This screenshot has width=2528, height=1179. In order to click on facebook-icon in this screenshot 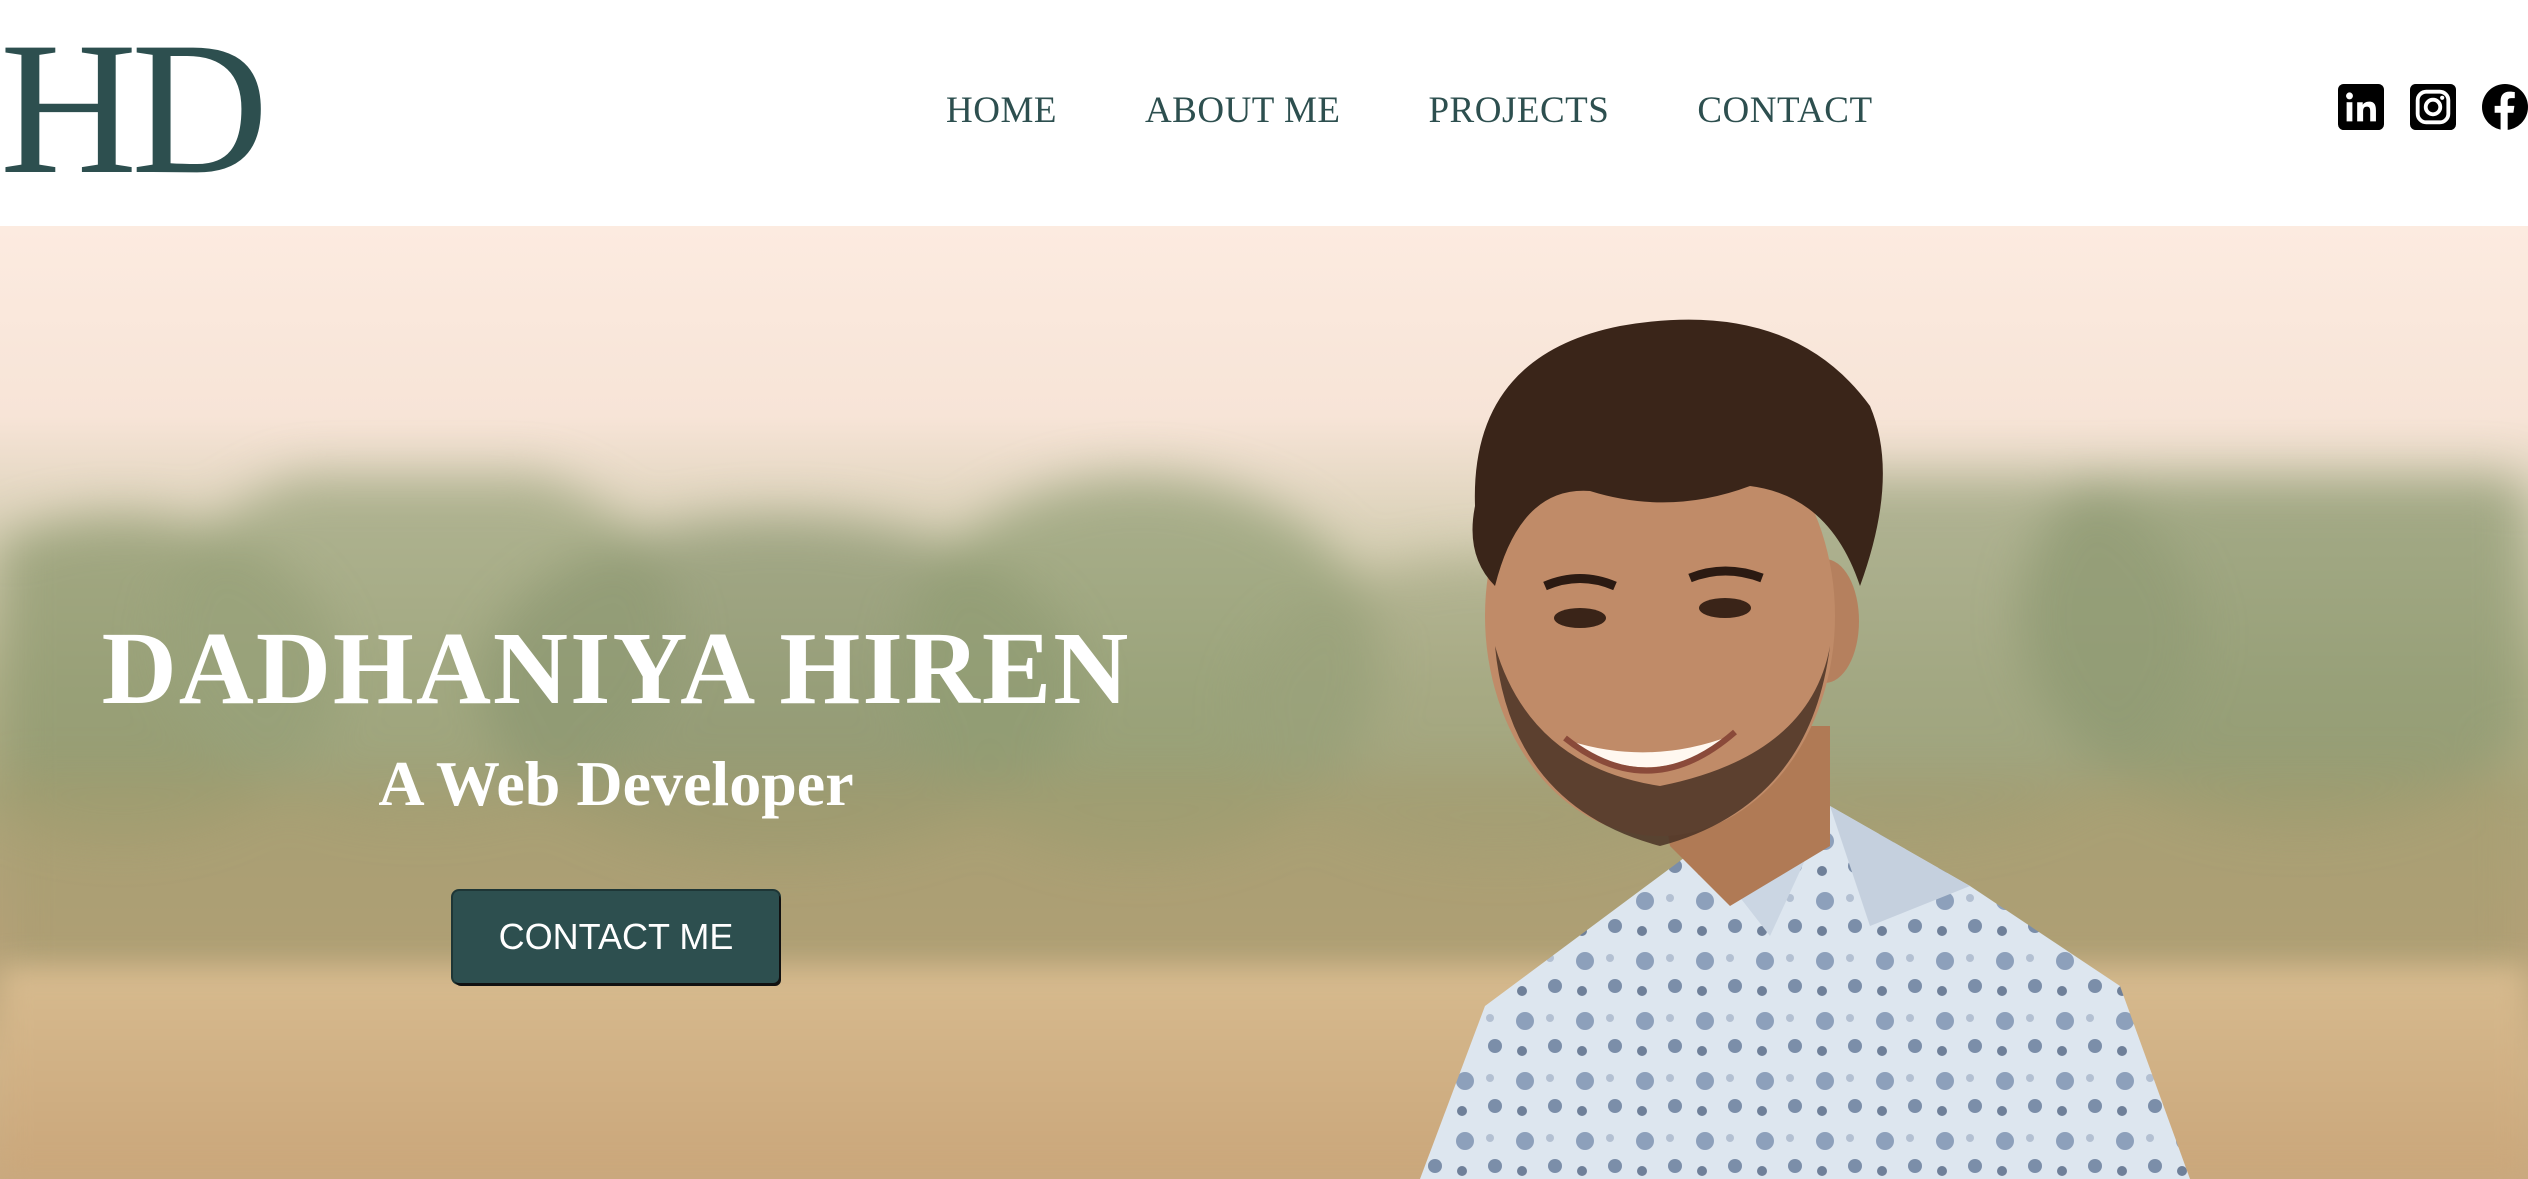, I will do `click(2505, 107)`.